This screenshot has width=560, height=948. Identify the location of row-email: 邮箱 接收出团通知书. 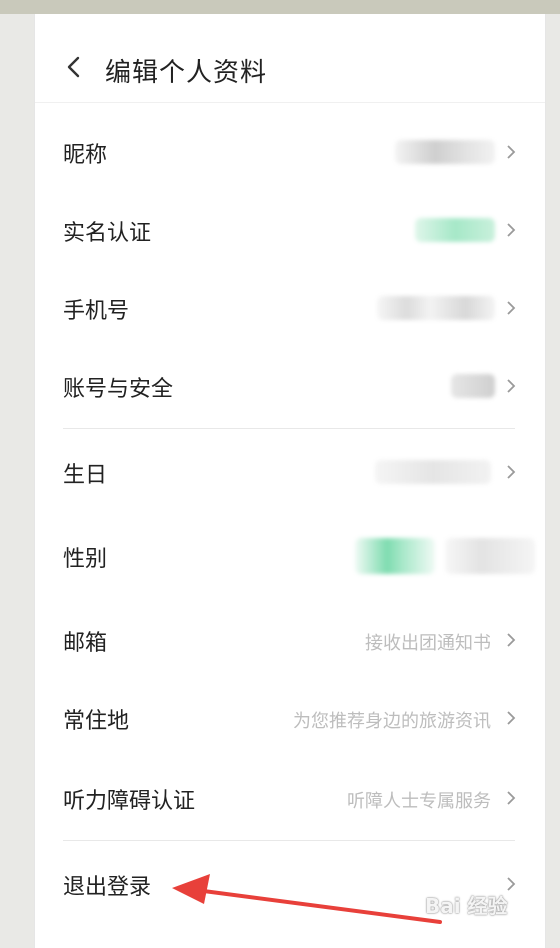
(290, 640).